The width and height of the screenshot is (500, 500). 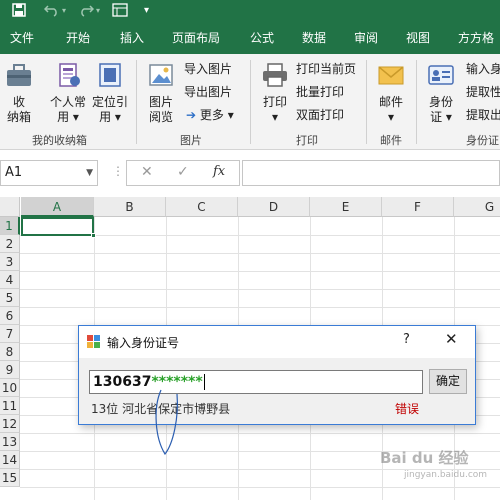 What do you see at coordinates (10, 424) in the screenshot?
I see `row-header: 12` at bounding box center [10, 424].